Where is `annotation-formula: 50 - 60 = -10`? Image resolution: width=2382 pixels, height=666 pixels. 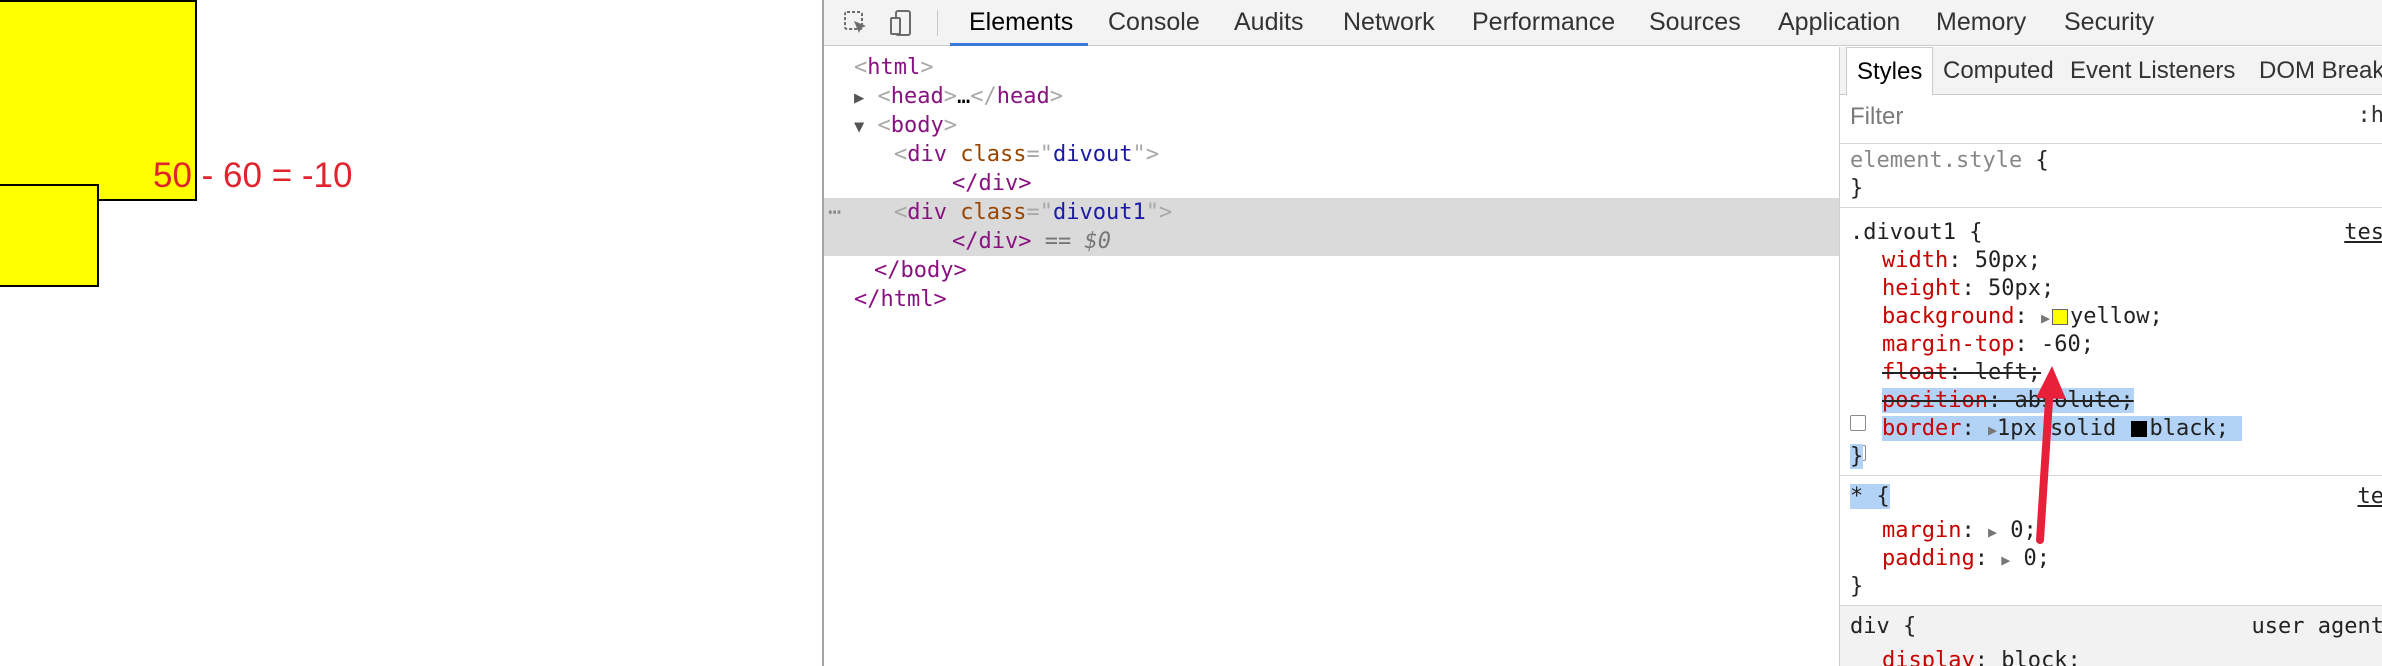 annotation-formula: 50 - 60 = -10 is located at coordinates (252, 176).